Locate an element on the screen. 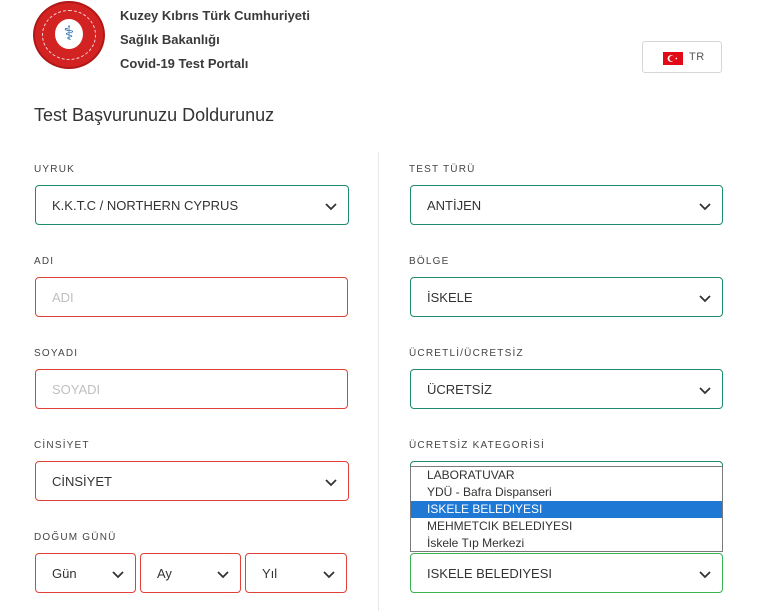  test-type-label: TEST TÜRÜ is located at coordinates (442, 169).